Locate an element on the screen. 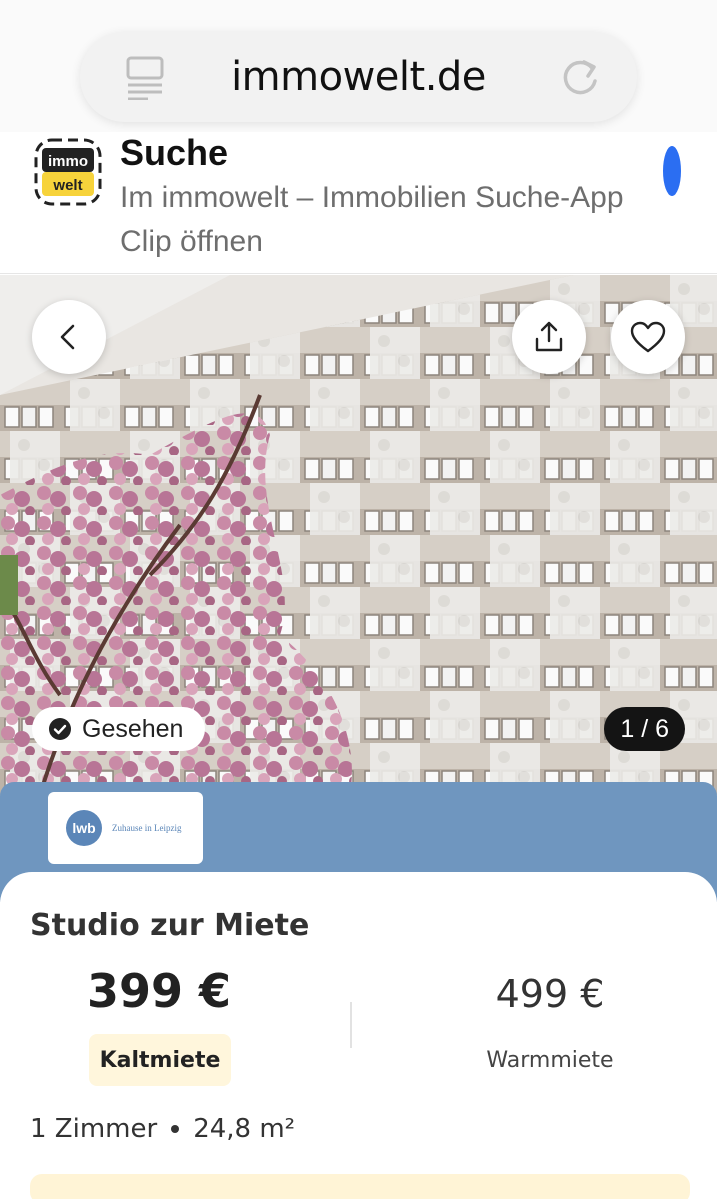 This screenshot has height=1199, width=717. bullet-separator is located at coordinates (175, 1129).